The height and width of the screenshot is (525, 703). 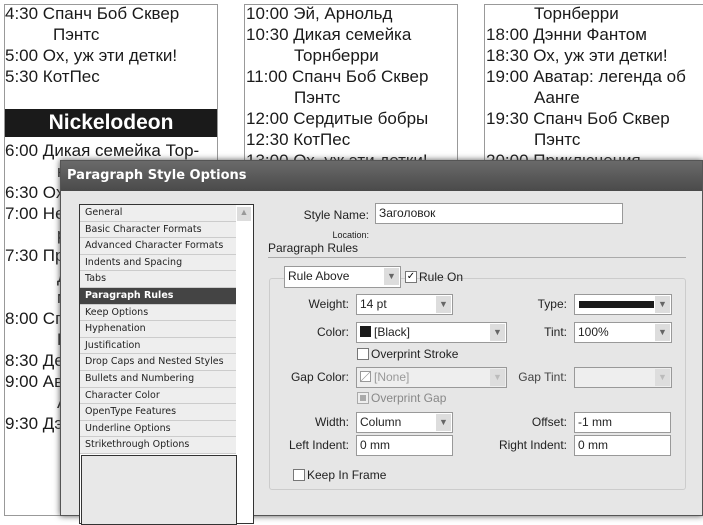 I want to click on gap-color-select: [None] ▼, so click(x=431, y=377).